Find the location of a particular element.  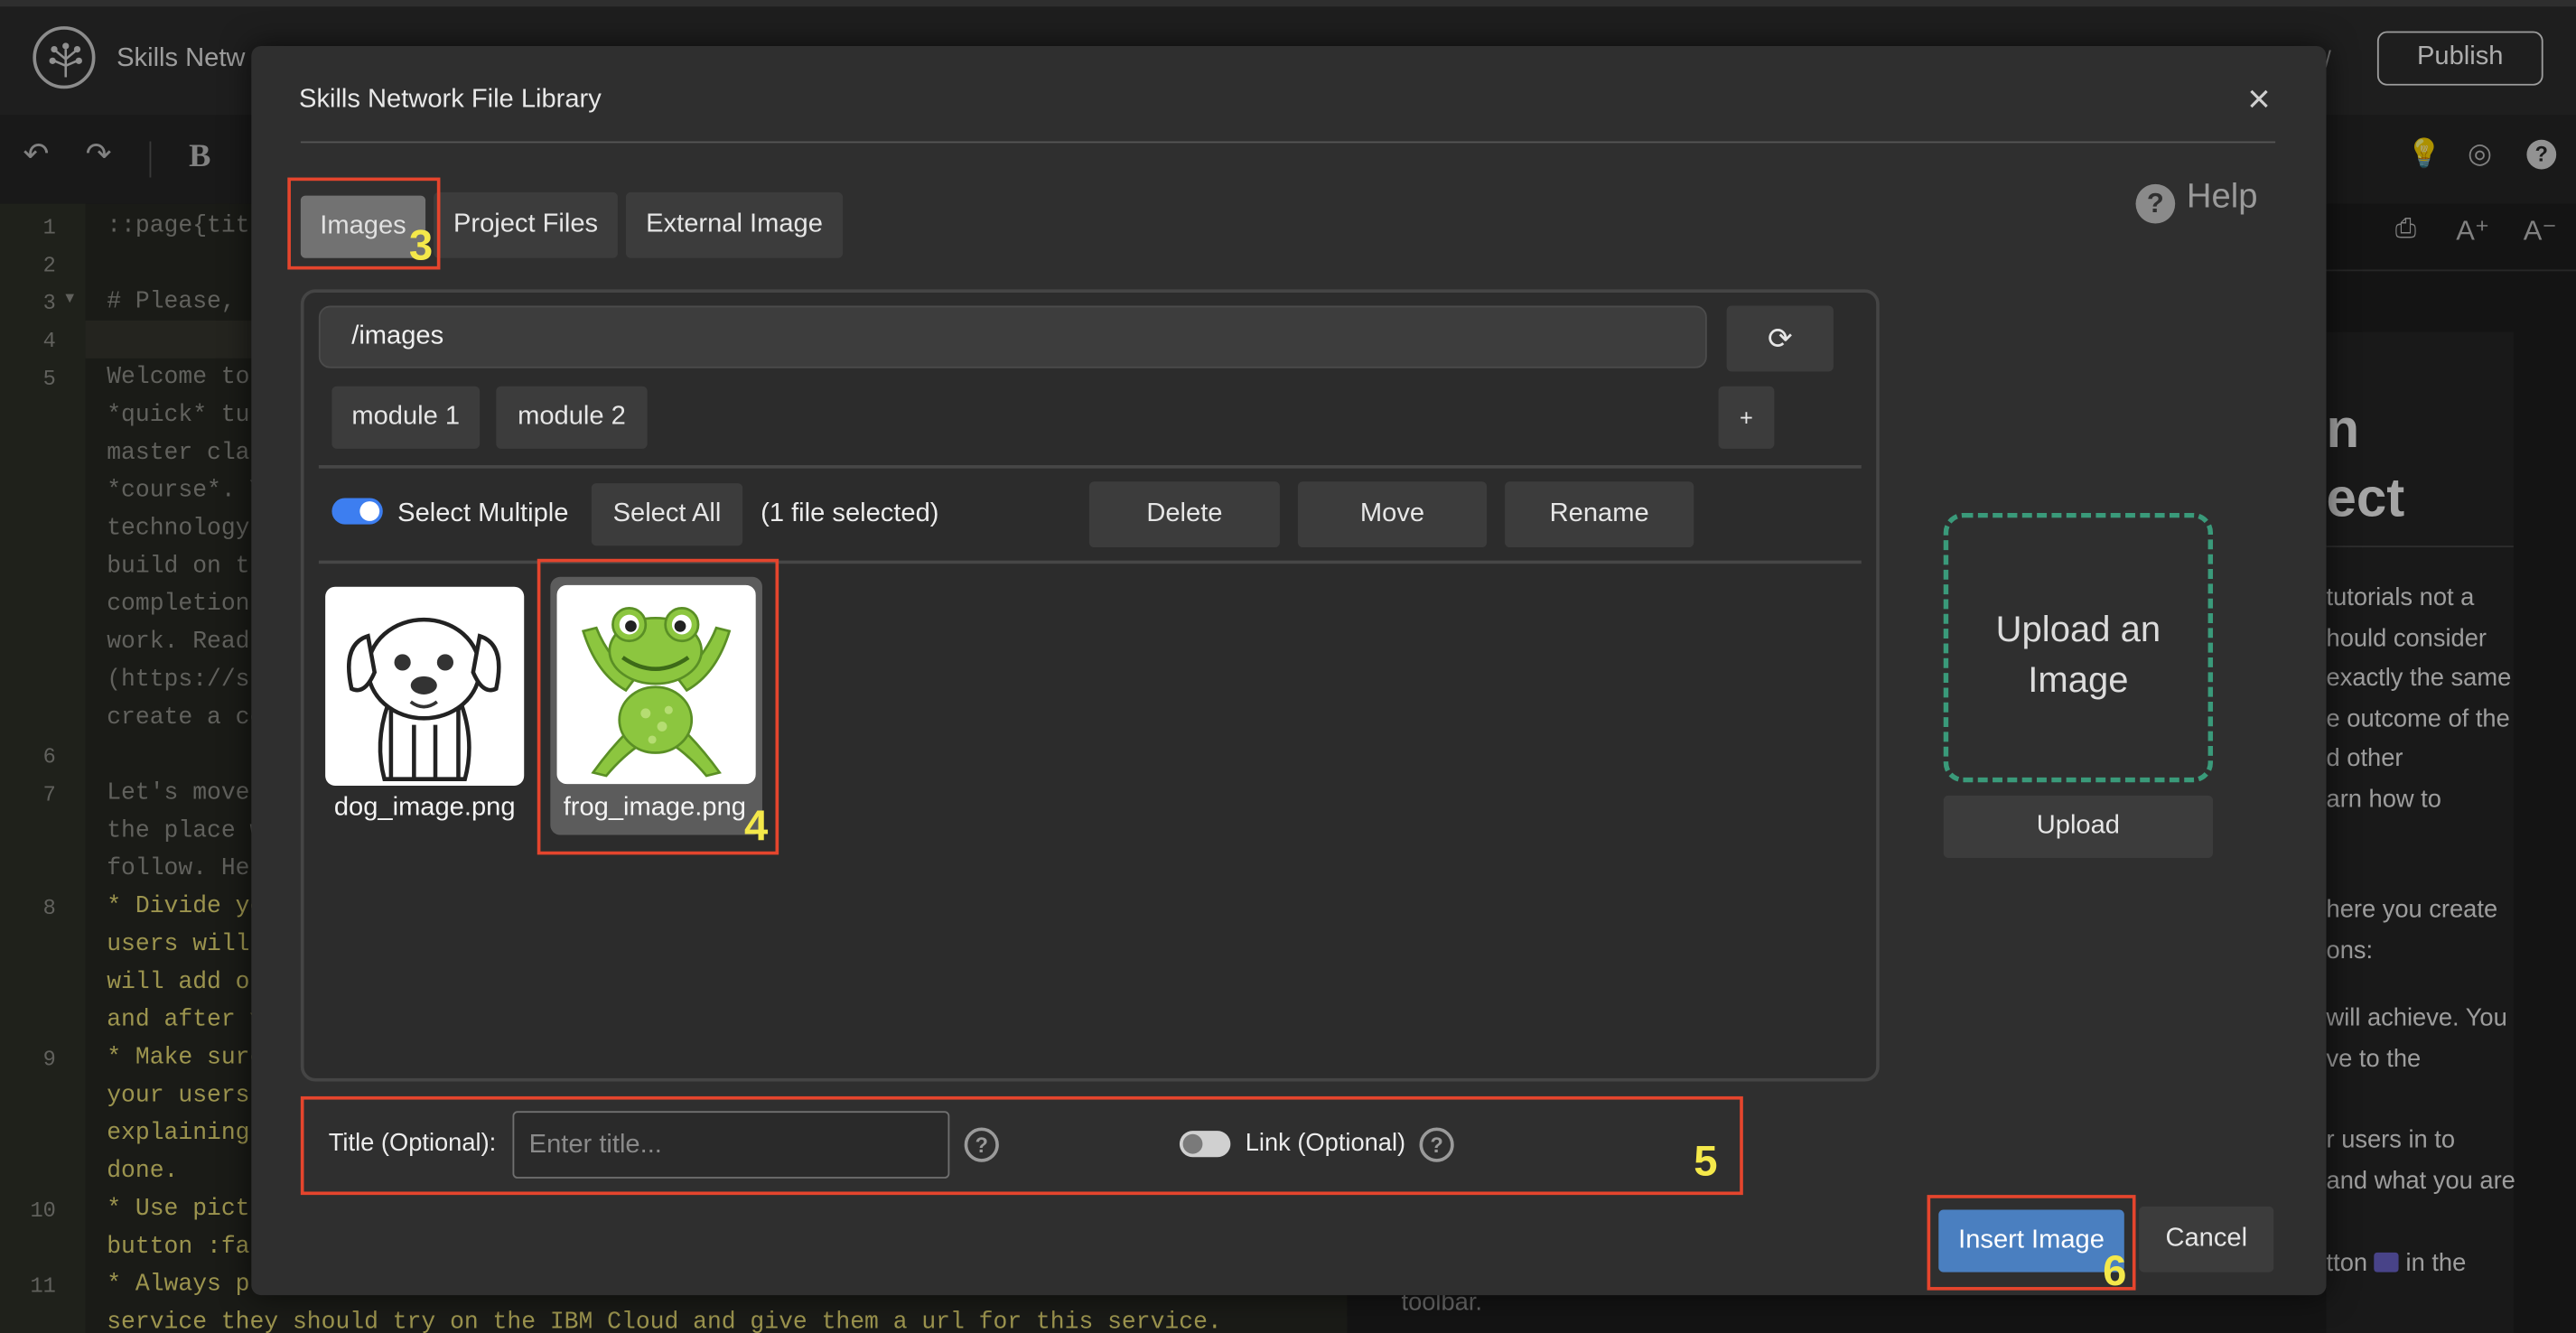

title-divider is located at coordinates (1288, 142).